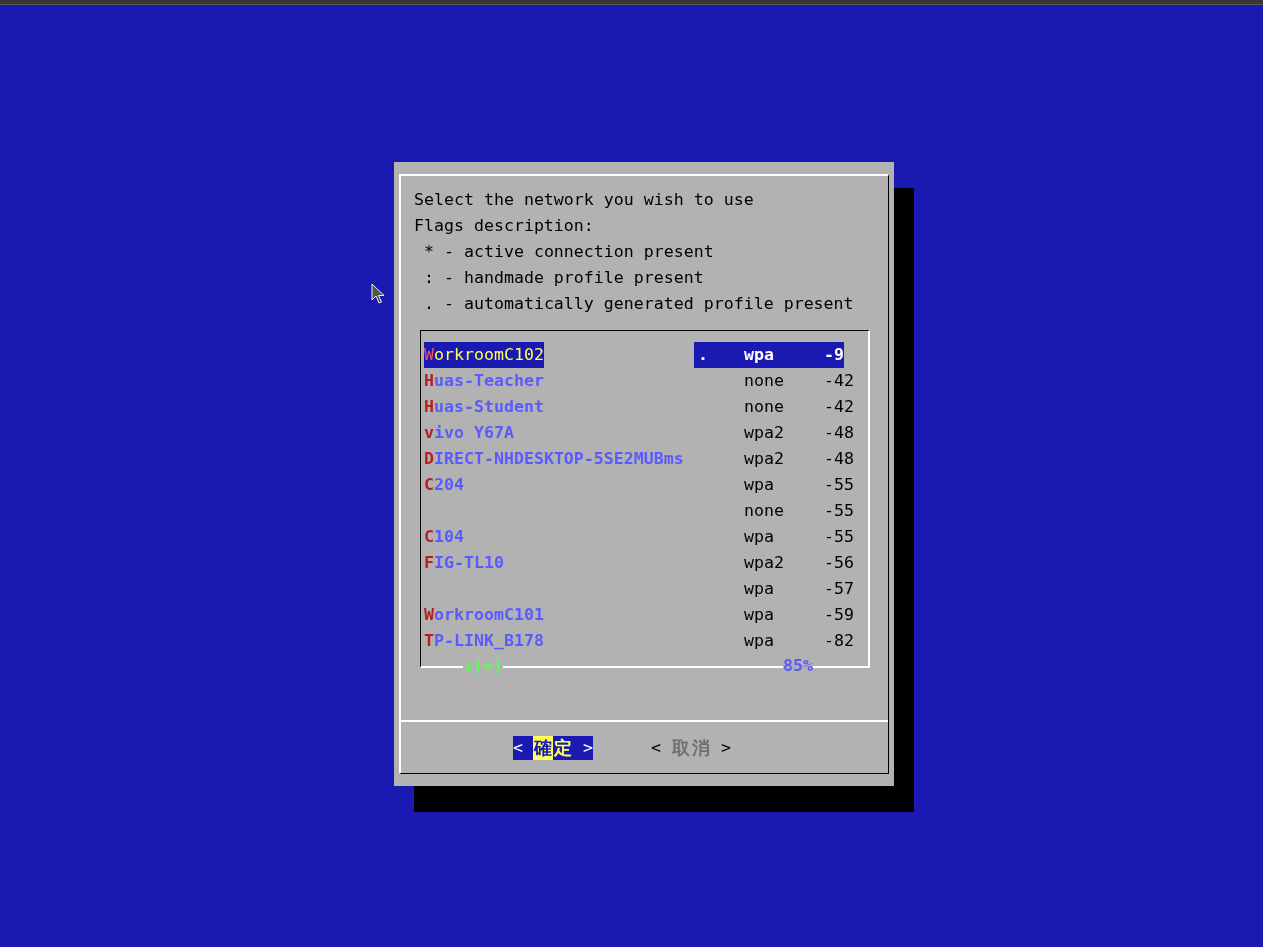 The width and height of the screenshot is (1263, 947). I want to click on network-name: DIRECT-NHDESKTOP-5SE2MUBms, so click(554, 459).